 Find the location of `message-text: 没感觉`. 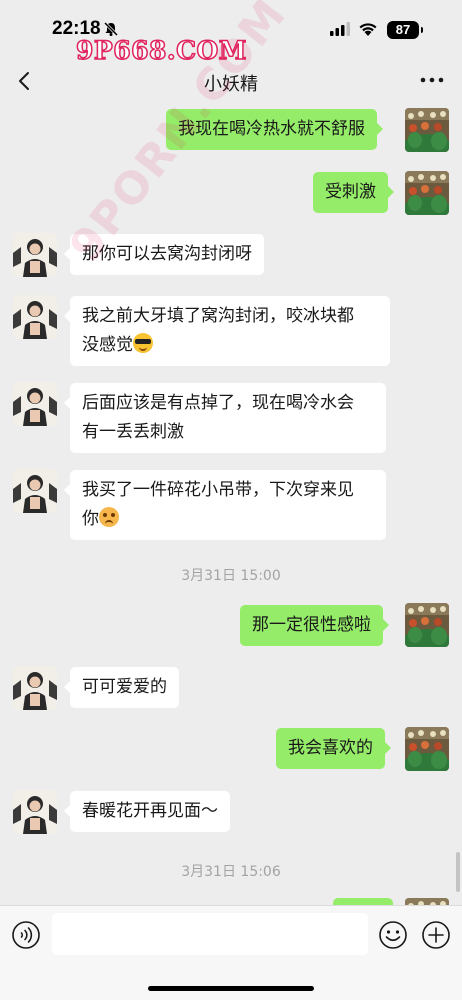

message-text: 没感觉 is located at coordinates (107, 345).